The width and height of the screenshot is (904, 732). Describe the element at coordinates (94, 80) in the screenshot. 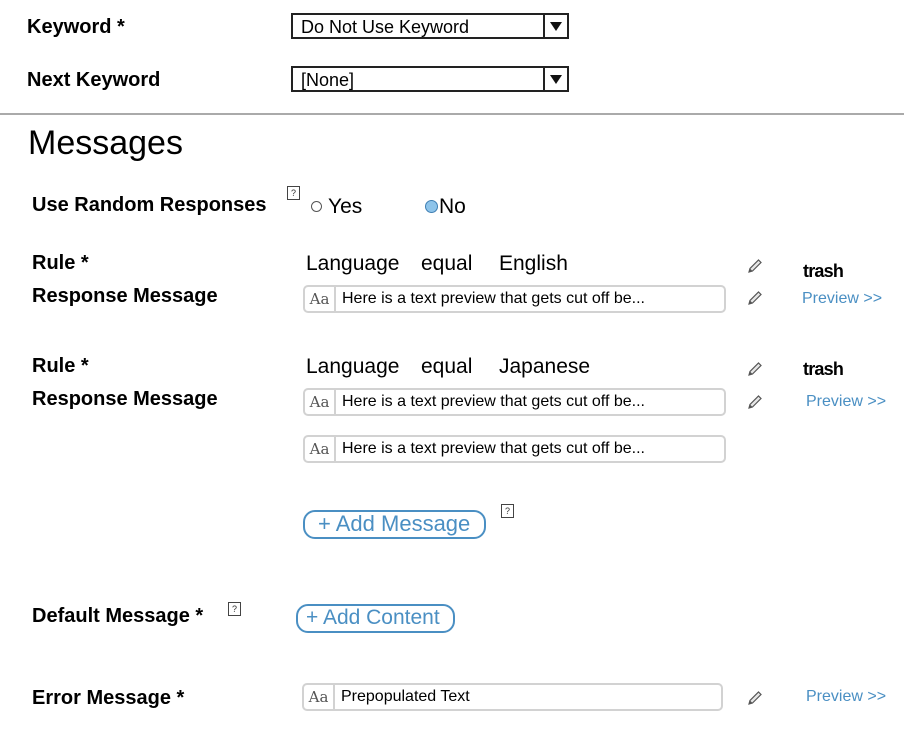

I see `next-keyword-label: Next Keyword` at that location.